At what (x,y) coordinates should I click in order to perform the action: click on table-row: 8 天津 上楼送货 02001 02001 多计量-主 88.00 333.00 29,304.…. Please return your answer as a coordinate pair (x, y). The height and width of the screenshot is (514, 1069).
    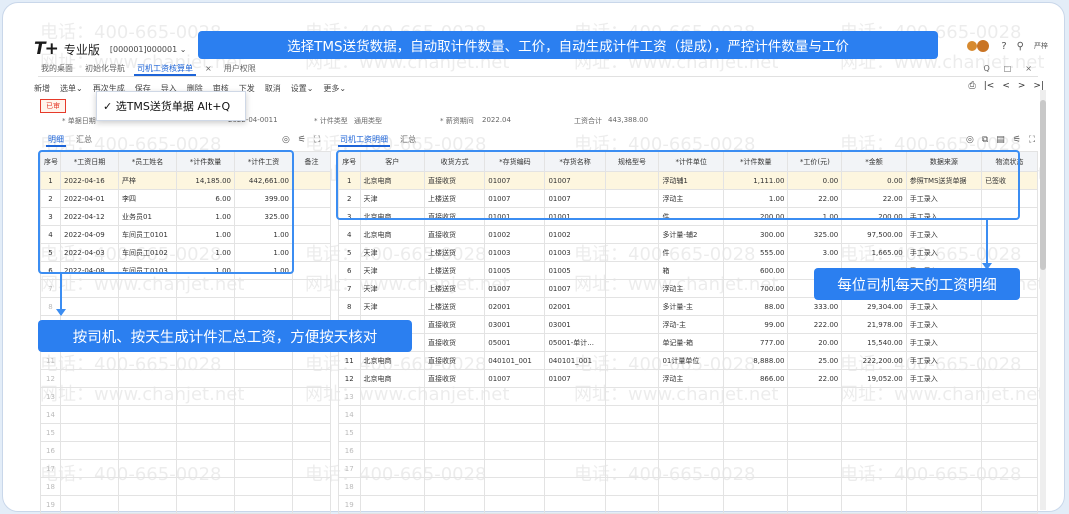
    Looking at the image, I should click on (688, 306).